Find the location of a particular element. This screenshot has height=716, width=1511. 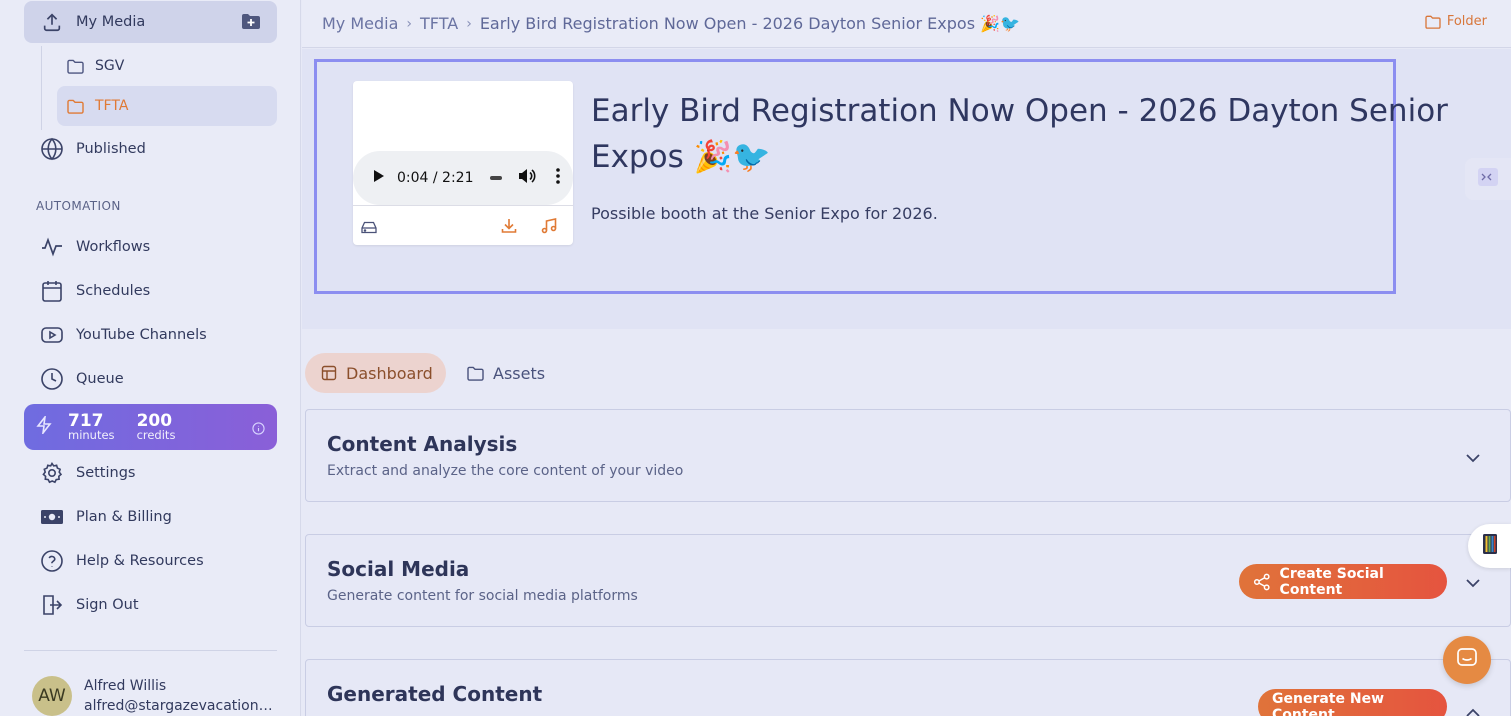

sidebar-item-label: Workflows is located at coordinates (113, 247).